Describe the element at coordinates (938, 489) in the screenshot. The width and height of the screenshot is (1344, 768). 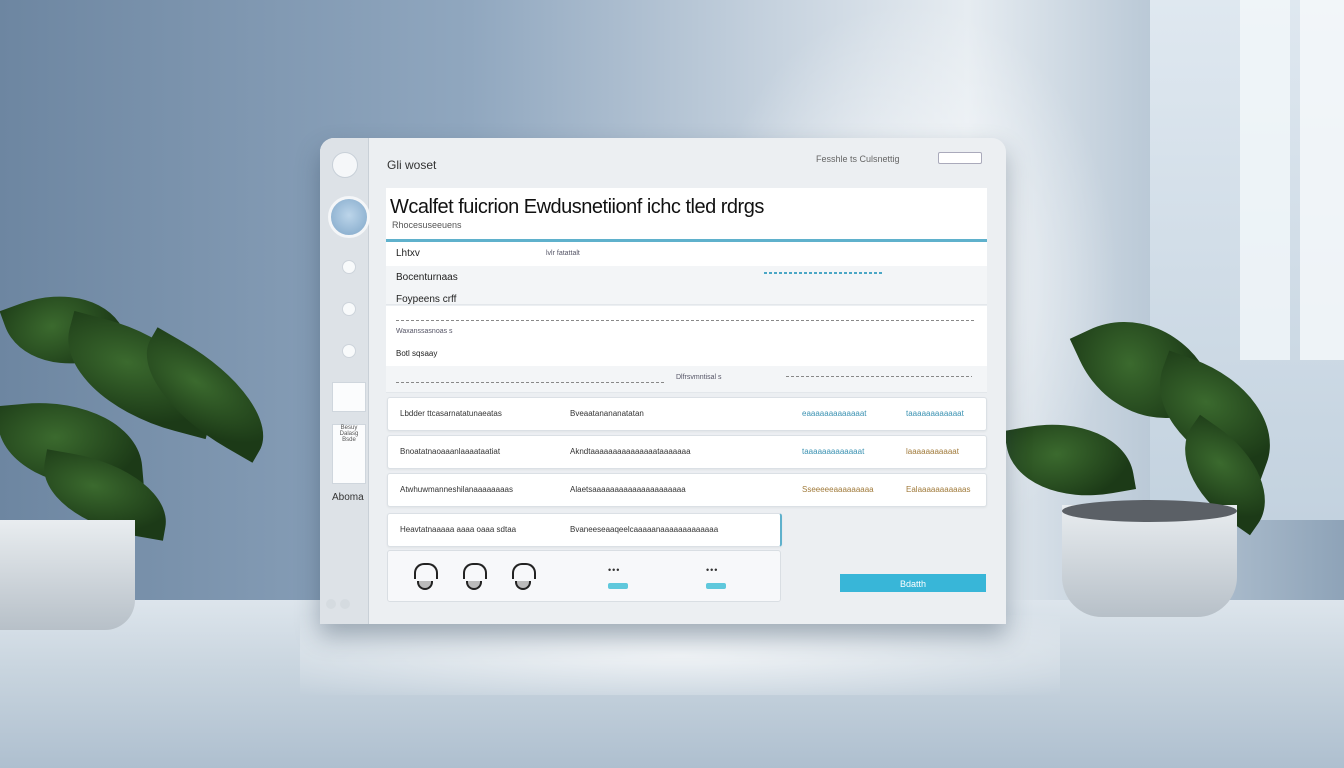
I see `card-col-4: Ealaaaaaaaaaaas` at that location.